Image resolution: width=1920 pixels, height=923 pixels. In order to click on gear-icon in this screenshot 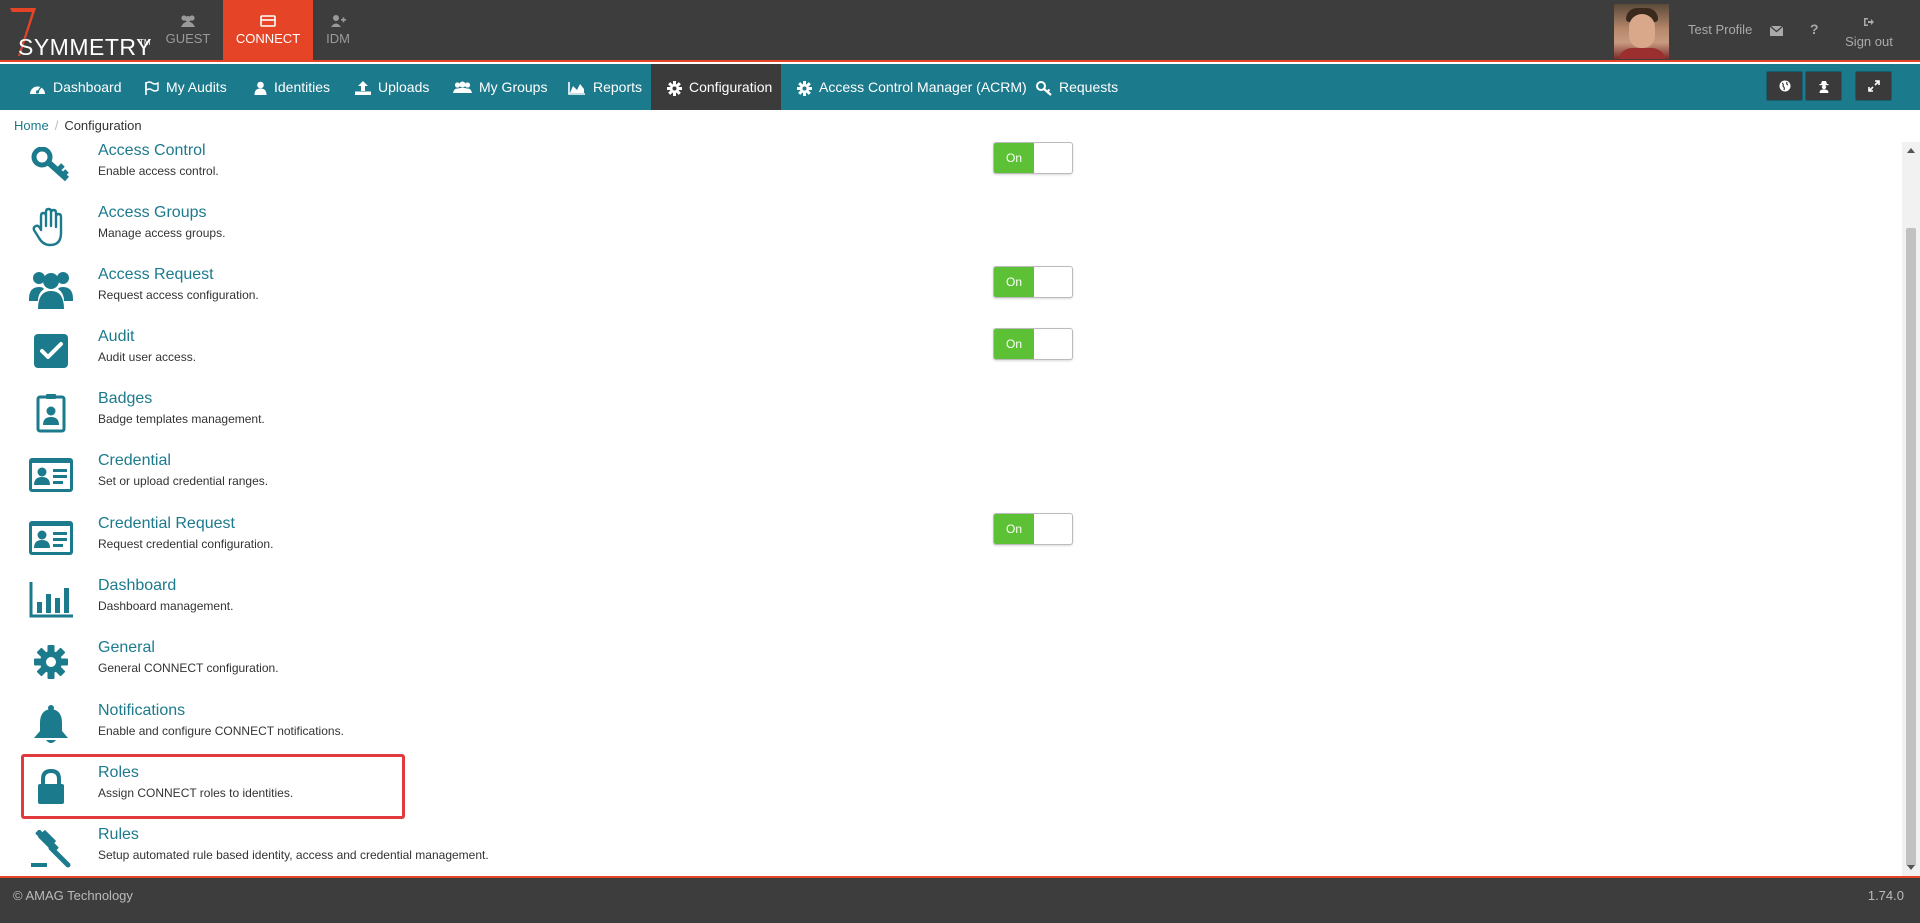, I will do `click(674, 88)`.